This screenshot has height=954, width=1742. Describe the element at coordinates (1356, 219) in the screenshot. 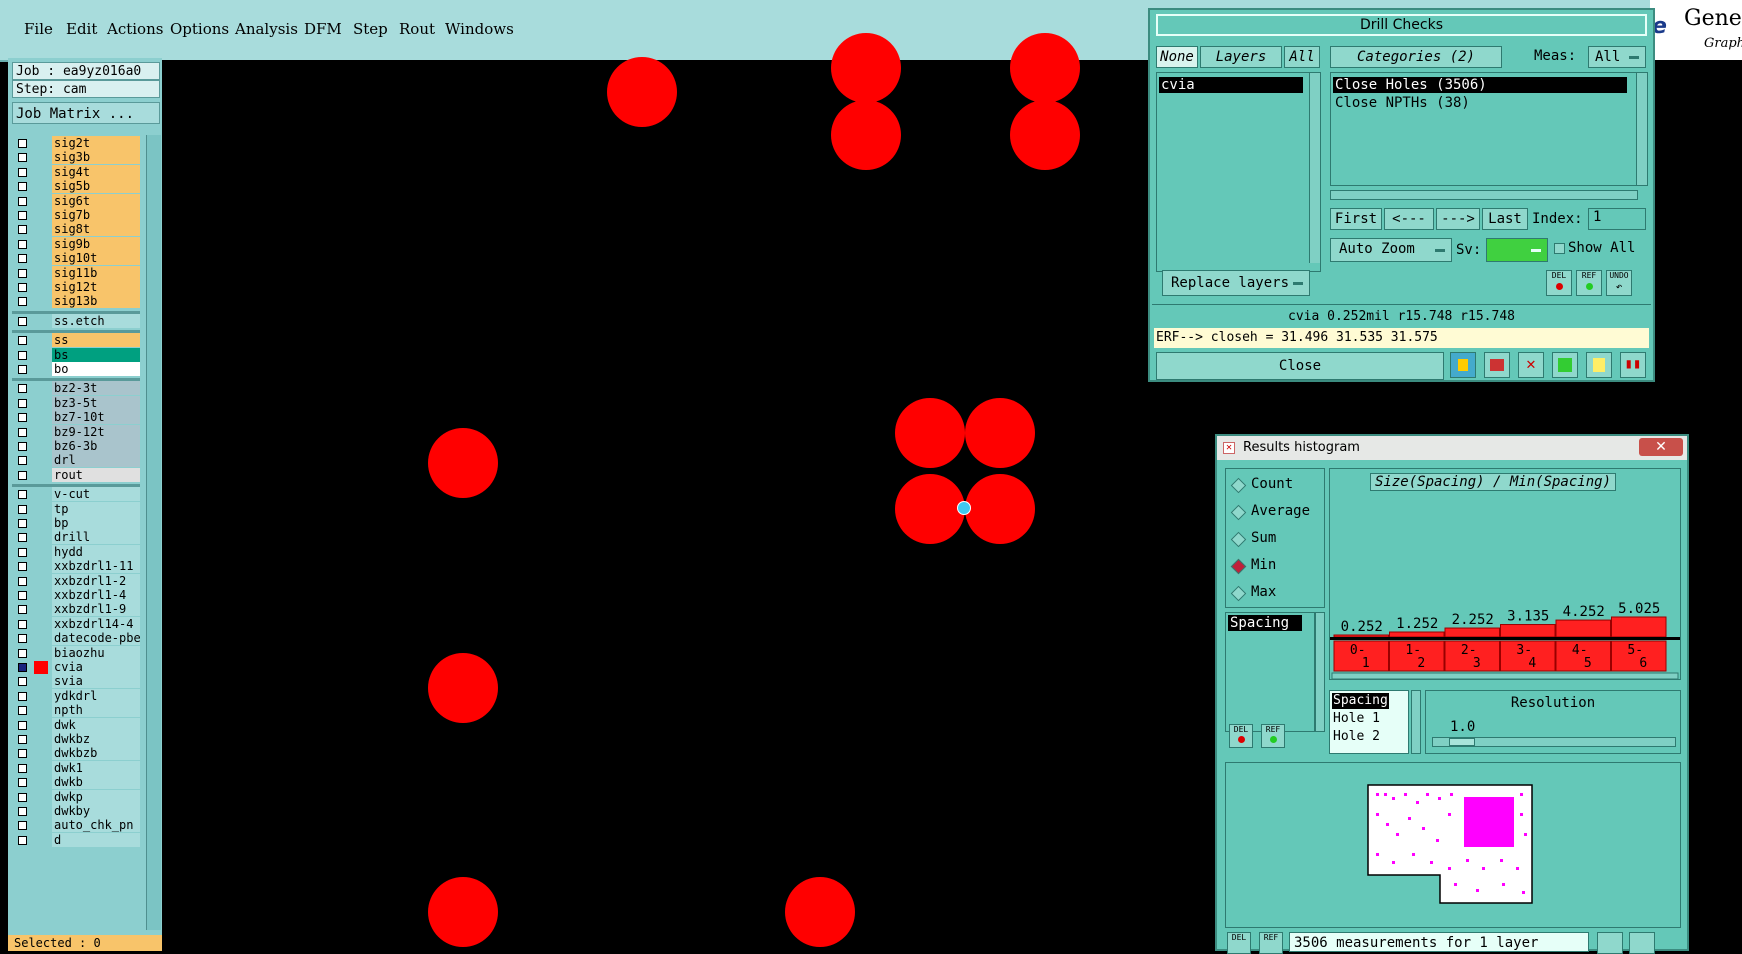

I see `first-button: First` at that location.